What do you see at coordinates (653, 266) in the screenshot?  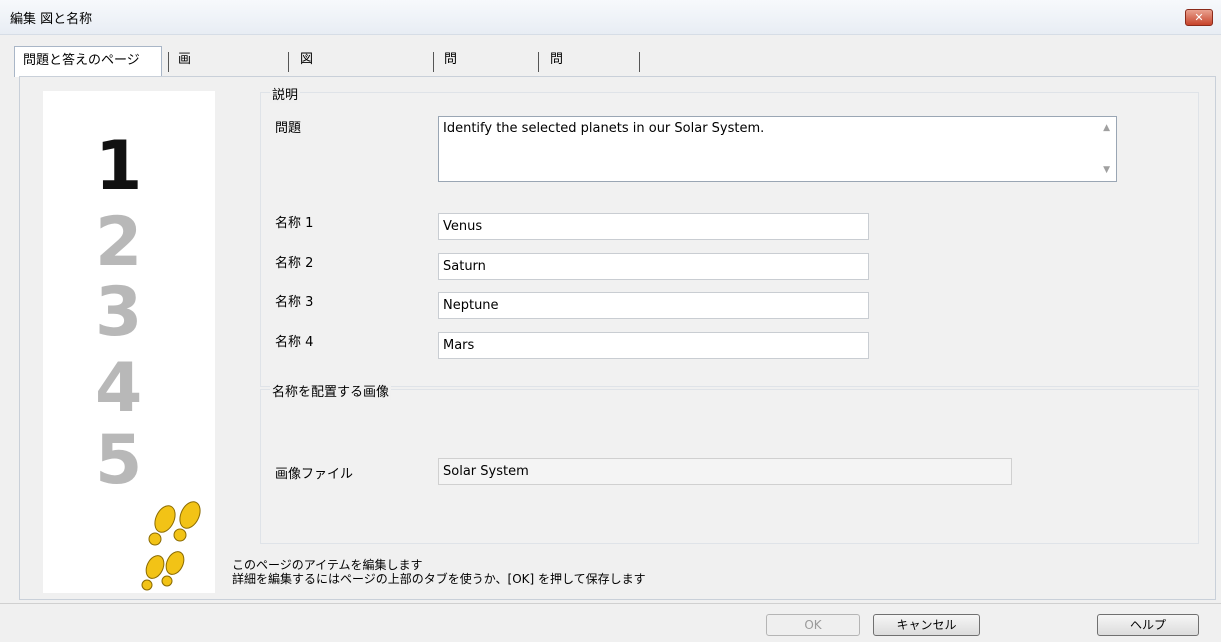 I see `name-2-input: Saturn` at bounding box center [653, 266].